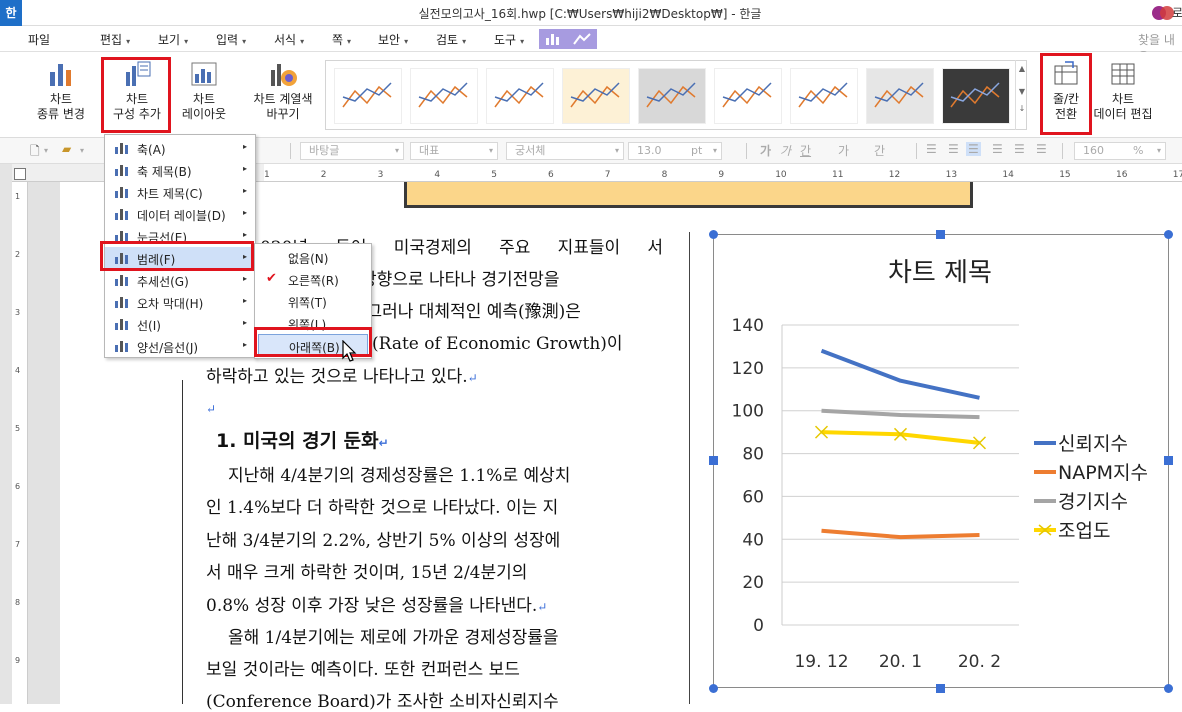  I want to click on dropdown-item: 추세선(G) ▸, so click(180, 280).